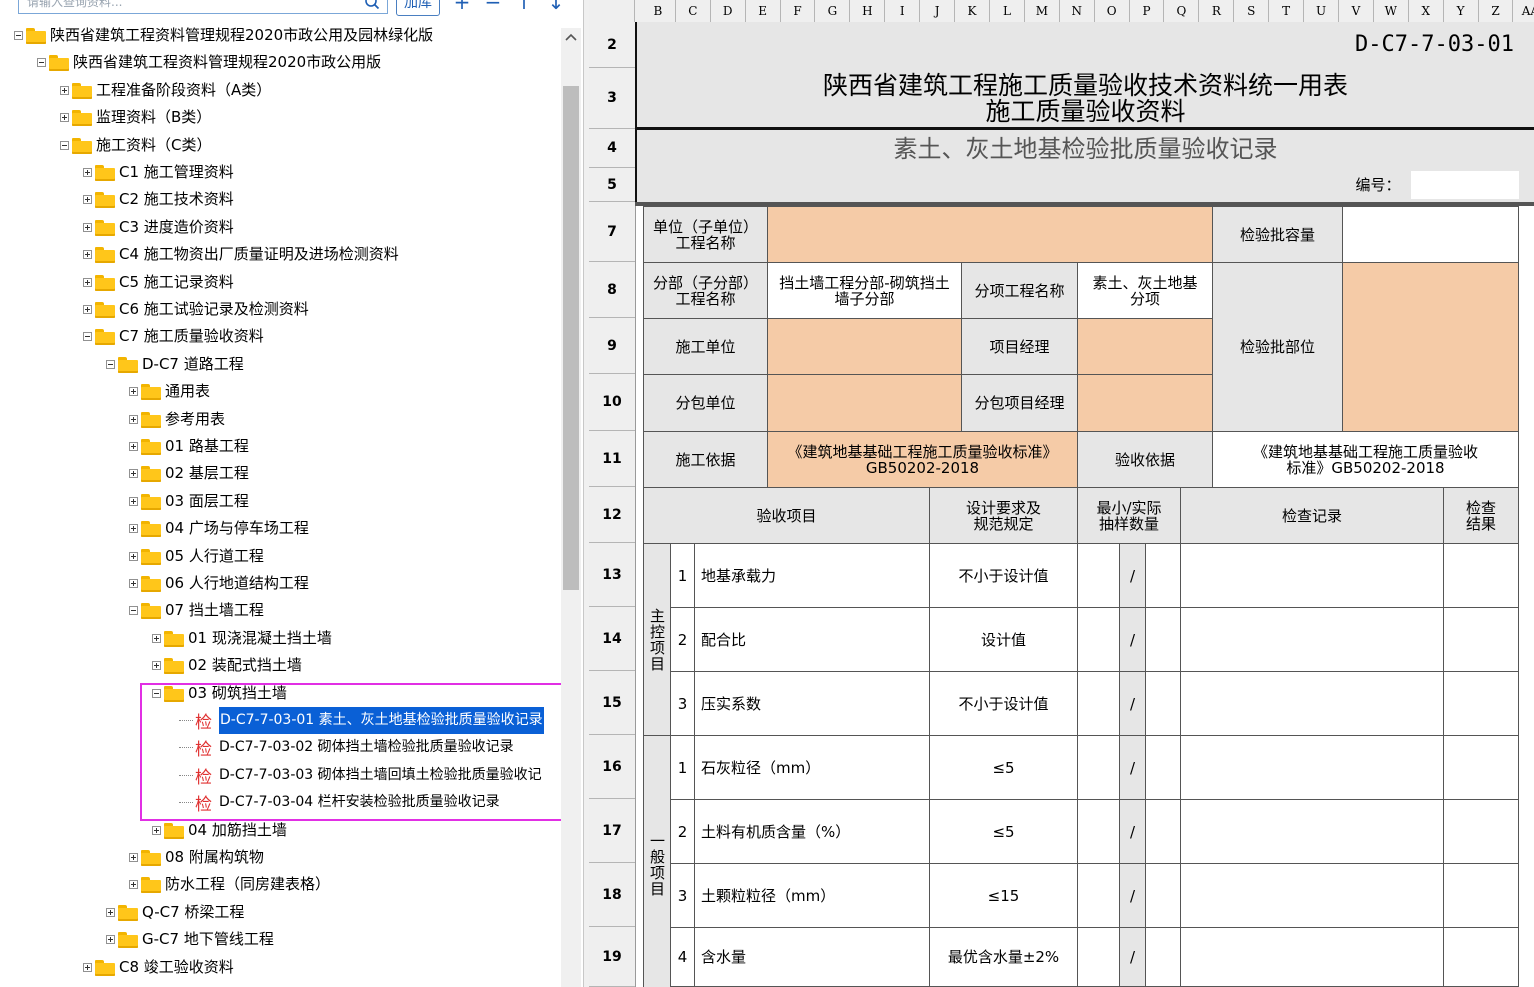 This screenshot has height=987, width=1534. Describe the element at coordinates (798, 11) in the screenshot. I see `column-header-cell: F` at that location.